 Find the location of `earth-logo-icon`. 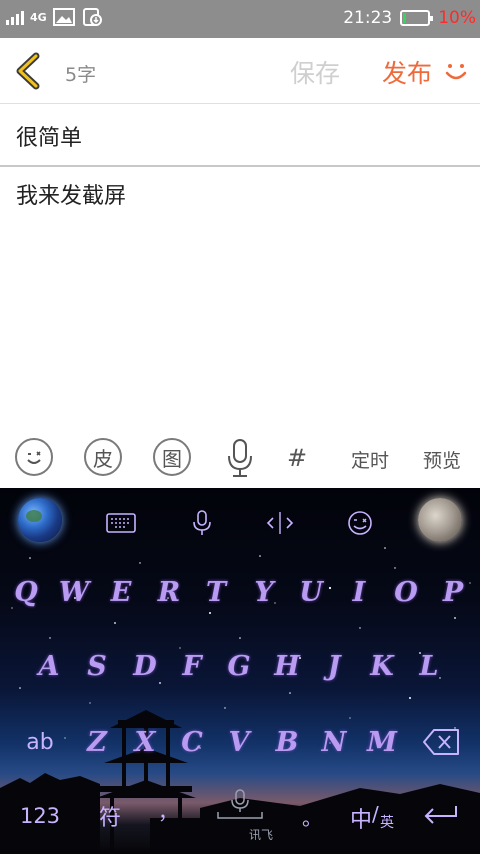

earth-logo-icon is located at coordinates (40, 520).